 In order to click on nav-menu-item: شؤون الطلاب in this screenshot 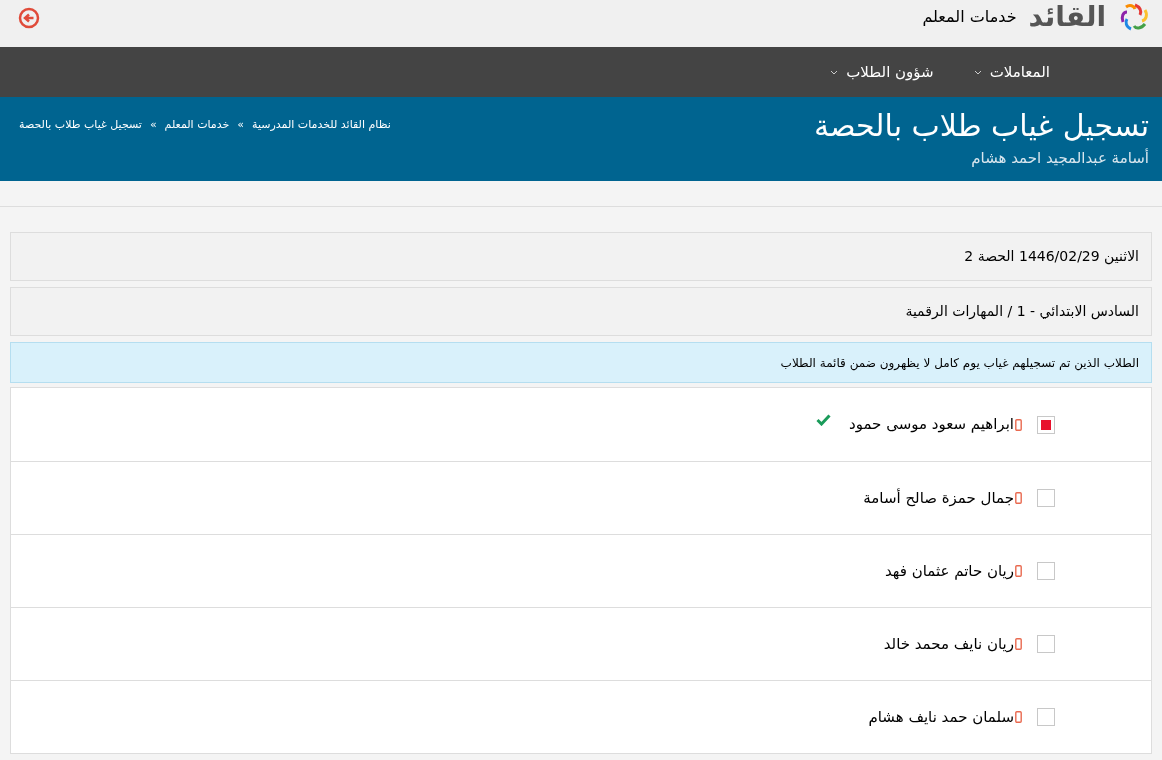, I will do `click(882, 72)`.